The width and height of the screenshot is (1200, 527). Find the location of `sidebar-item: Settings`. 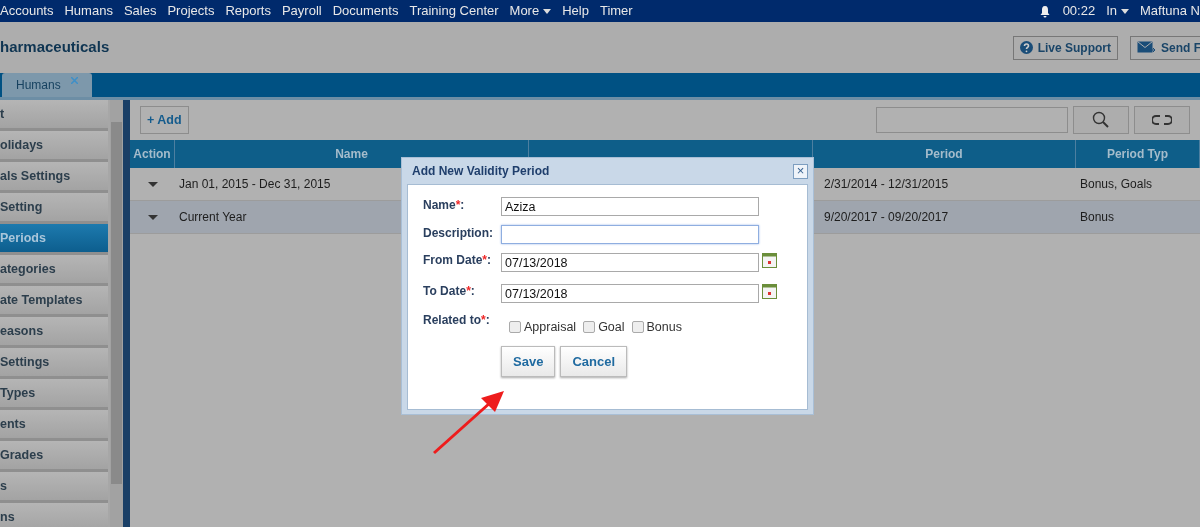

sidebar-item: Settings is located at coordinates (54, 363).